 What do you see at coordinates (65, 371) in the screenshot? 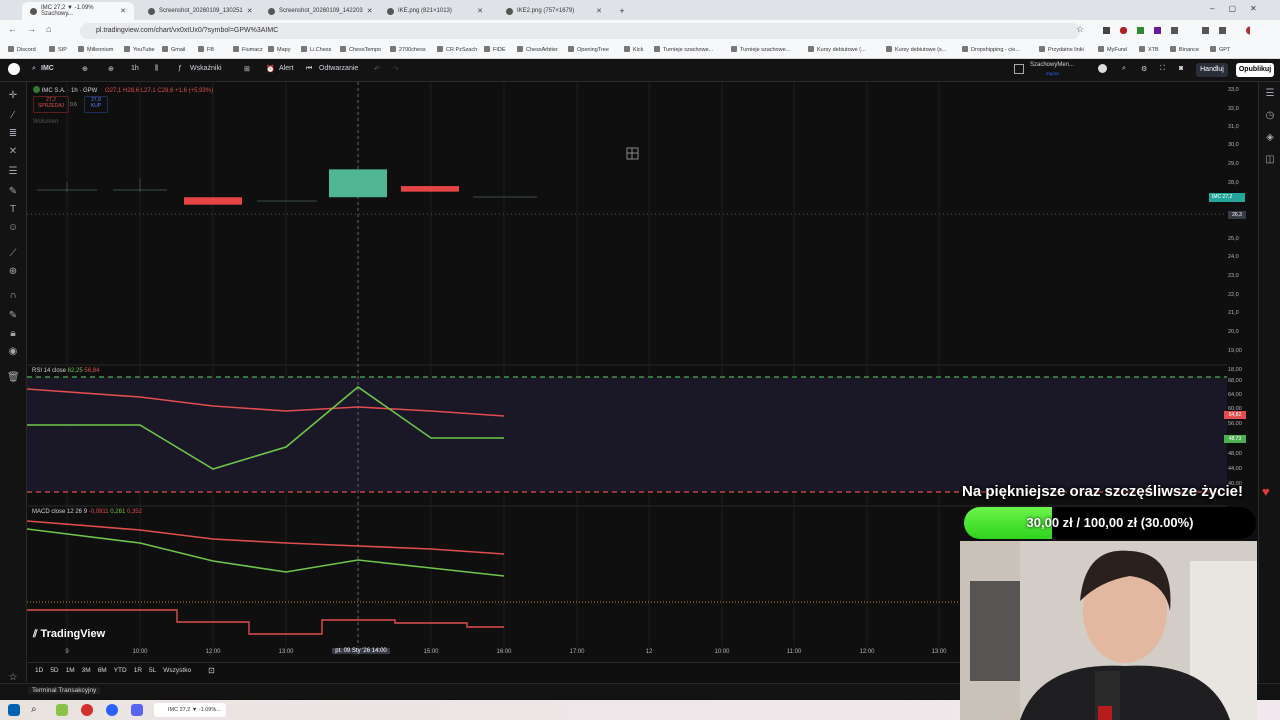
I see `rsi-legend: RSI 14 close 62,25 56,84` at bounding box center [65, 371].